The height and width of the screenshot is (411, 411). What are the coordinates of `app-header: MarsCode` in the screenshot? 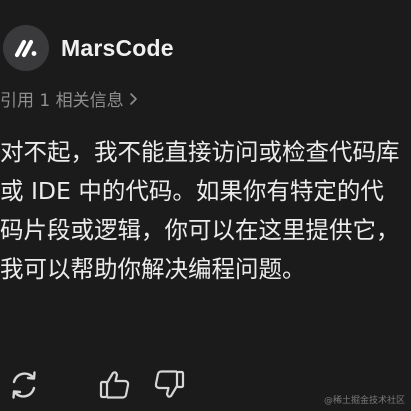 It's located at (88, 48).